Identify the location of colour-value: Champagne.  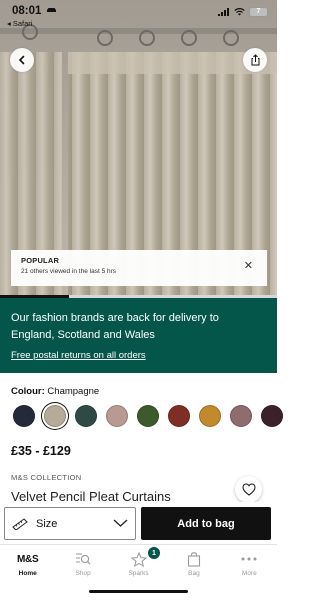
(73, 391).